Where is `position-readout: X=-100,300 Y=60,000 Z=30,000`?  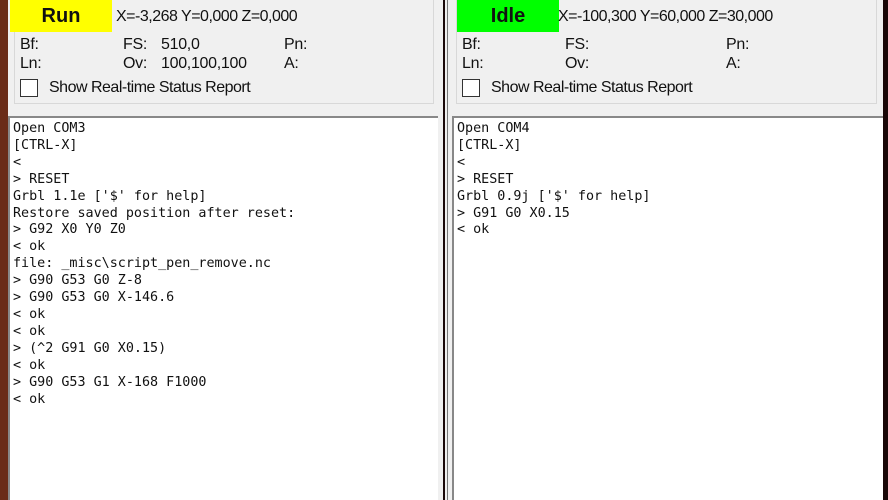 position-readout: X=-100,300 Y=60,000 Z=30,000 is located at coordinates (665, 16).